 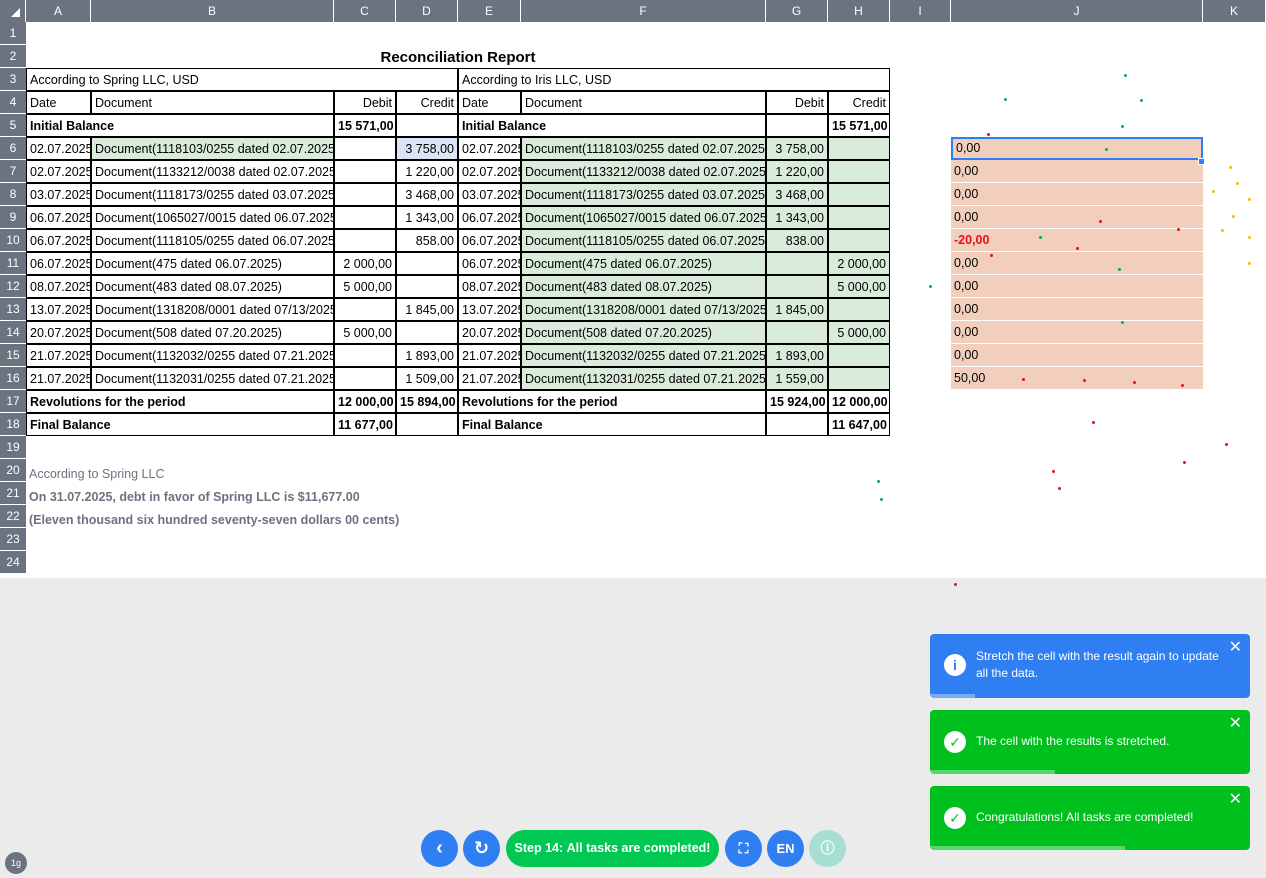 I want to click on row-header: 15, so click(x=13, y=355).